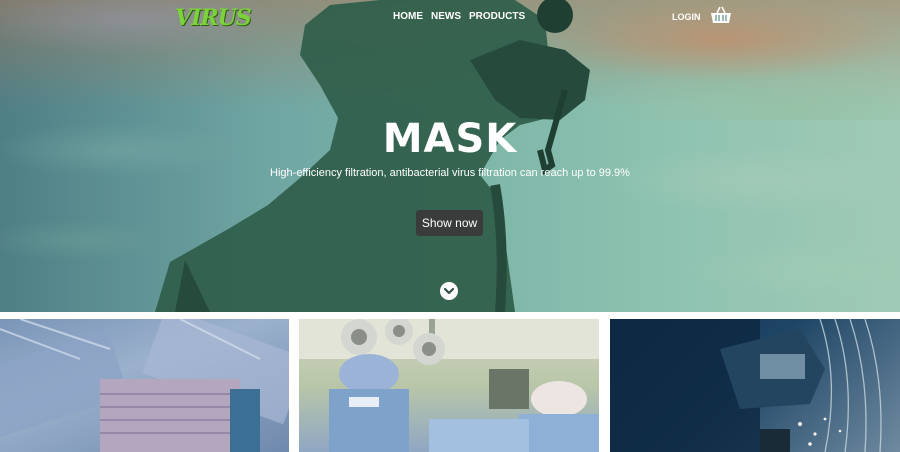 This screenshot has width=900, height=452. What do you see at coordinates (446, 16) in the screenshot?
I see `nav-news: NEWS` at bounding box center [446, 16].